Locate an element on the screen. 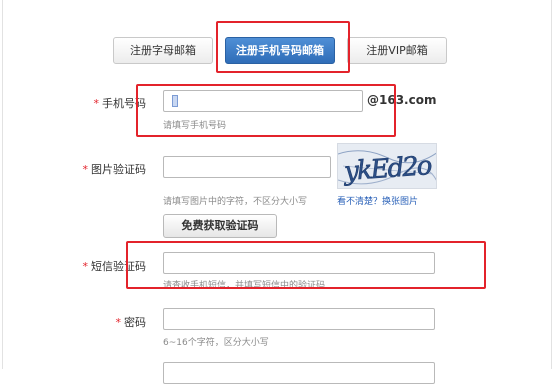 The image size is (554, 384). refresh-captcha-link: 看不清楚？换张图片 is located at coordinates (377, 200).